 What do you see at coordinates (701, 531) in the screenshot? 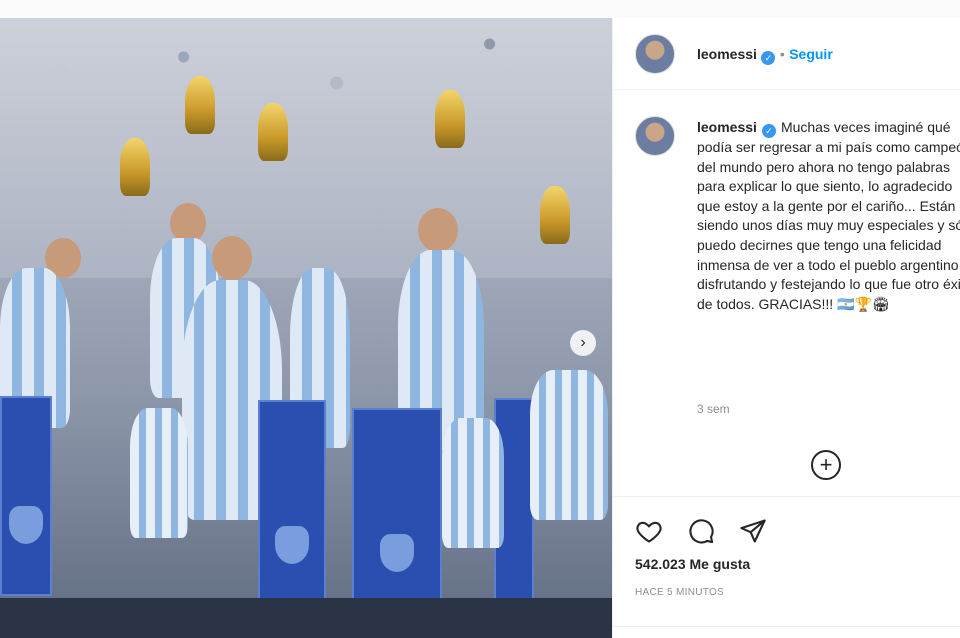
I see `comment-icon` at bounding box center [701, 531].